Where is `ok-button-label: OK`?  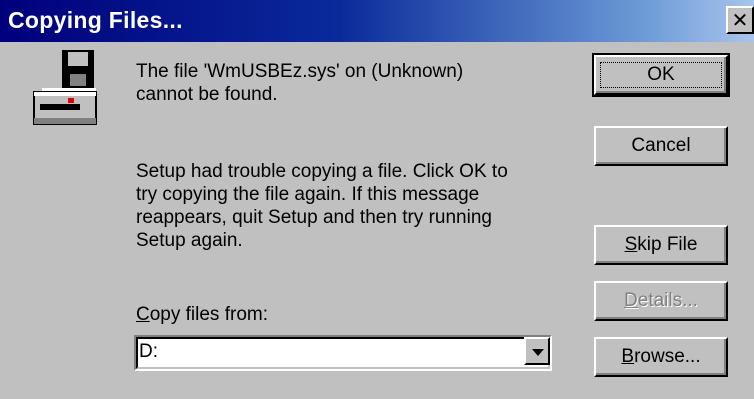 ok-button-label: OK is located at coordinates (661, 75).